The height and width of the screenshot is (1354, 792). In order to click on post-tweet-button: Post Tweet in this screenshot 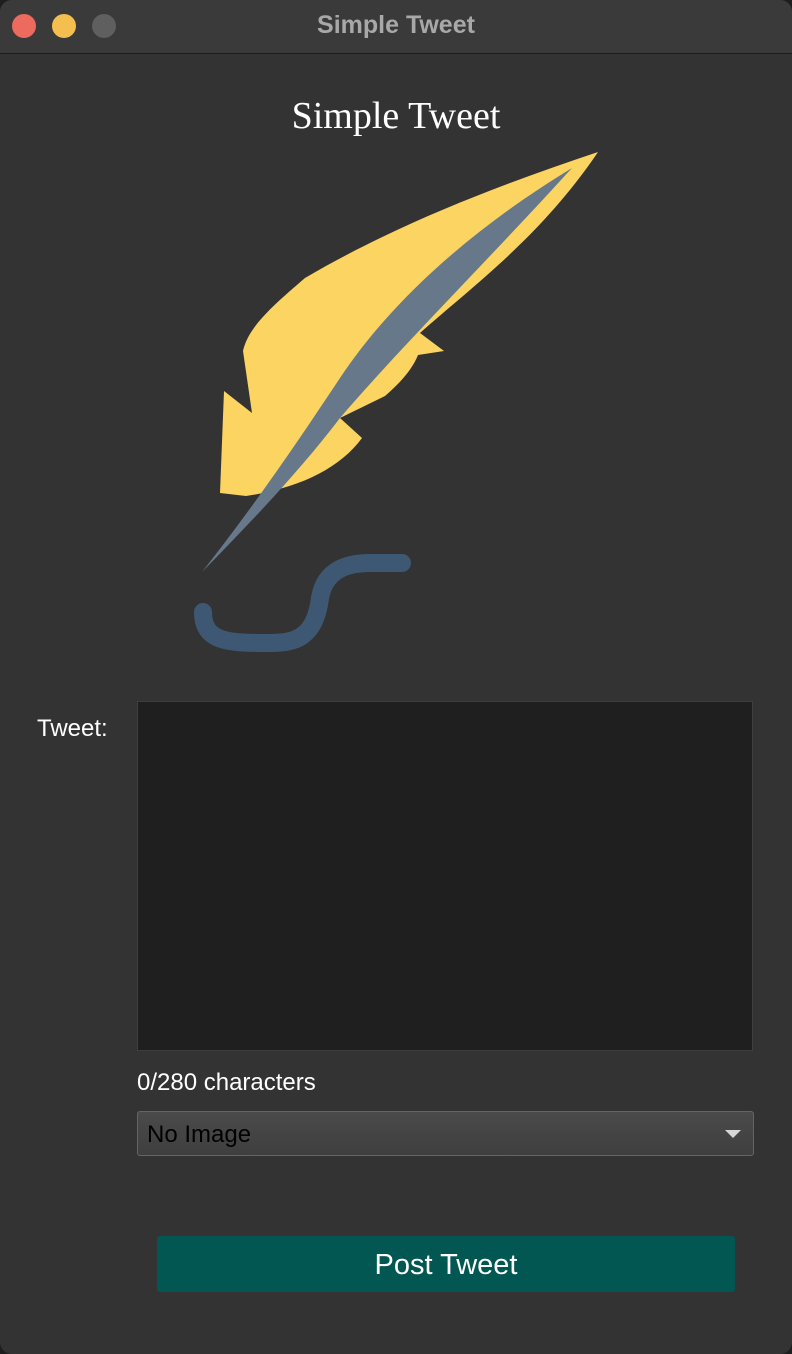, I will do `click(446, 1264)`.